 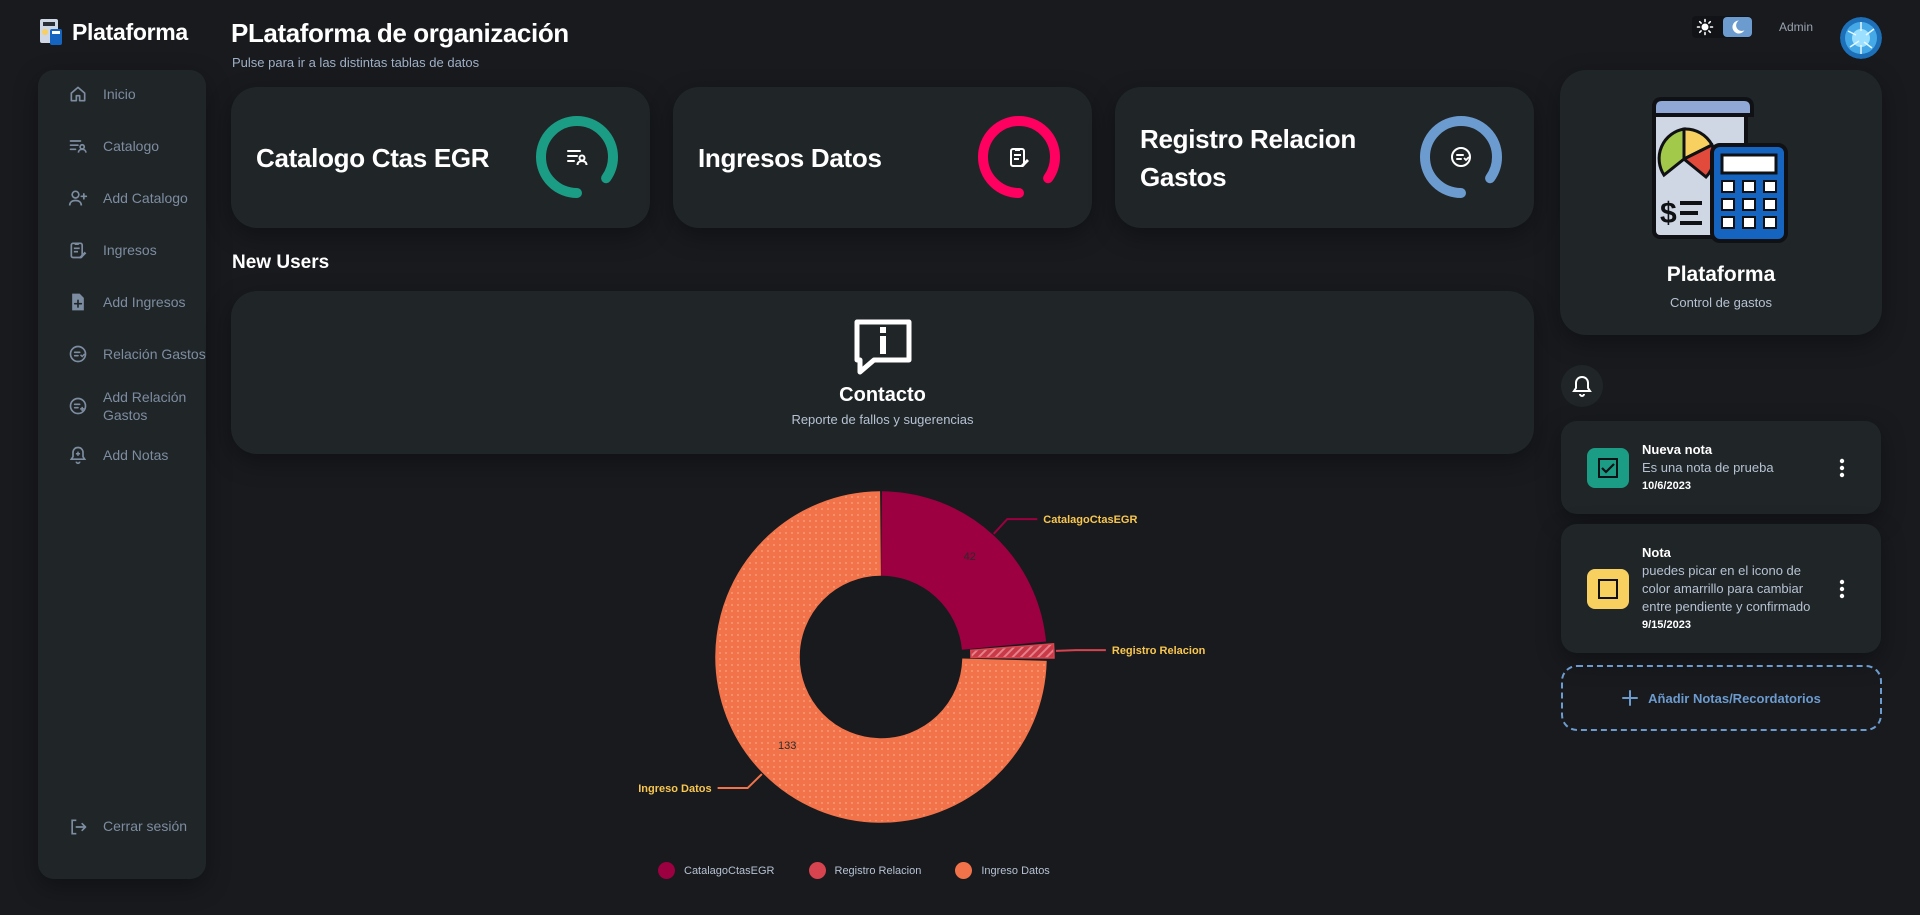 I want to click on brand: Plataforma, so click(x=113, y=32).